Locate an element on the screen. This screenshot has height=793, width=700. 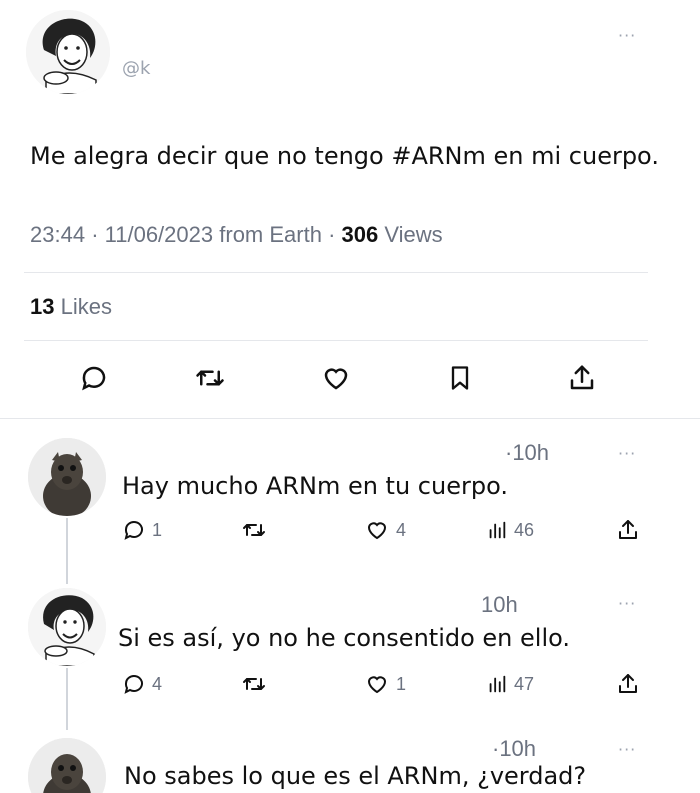
likes-count: 13 is located at coordinates (42, 306).